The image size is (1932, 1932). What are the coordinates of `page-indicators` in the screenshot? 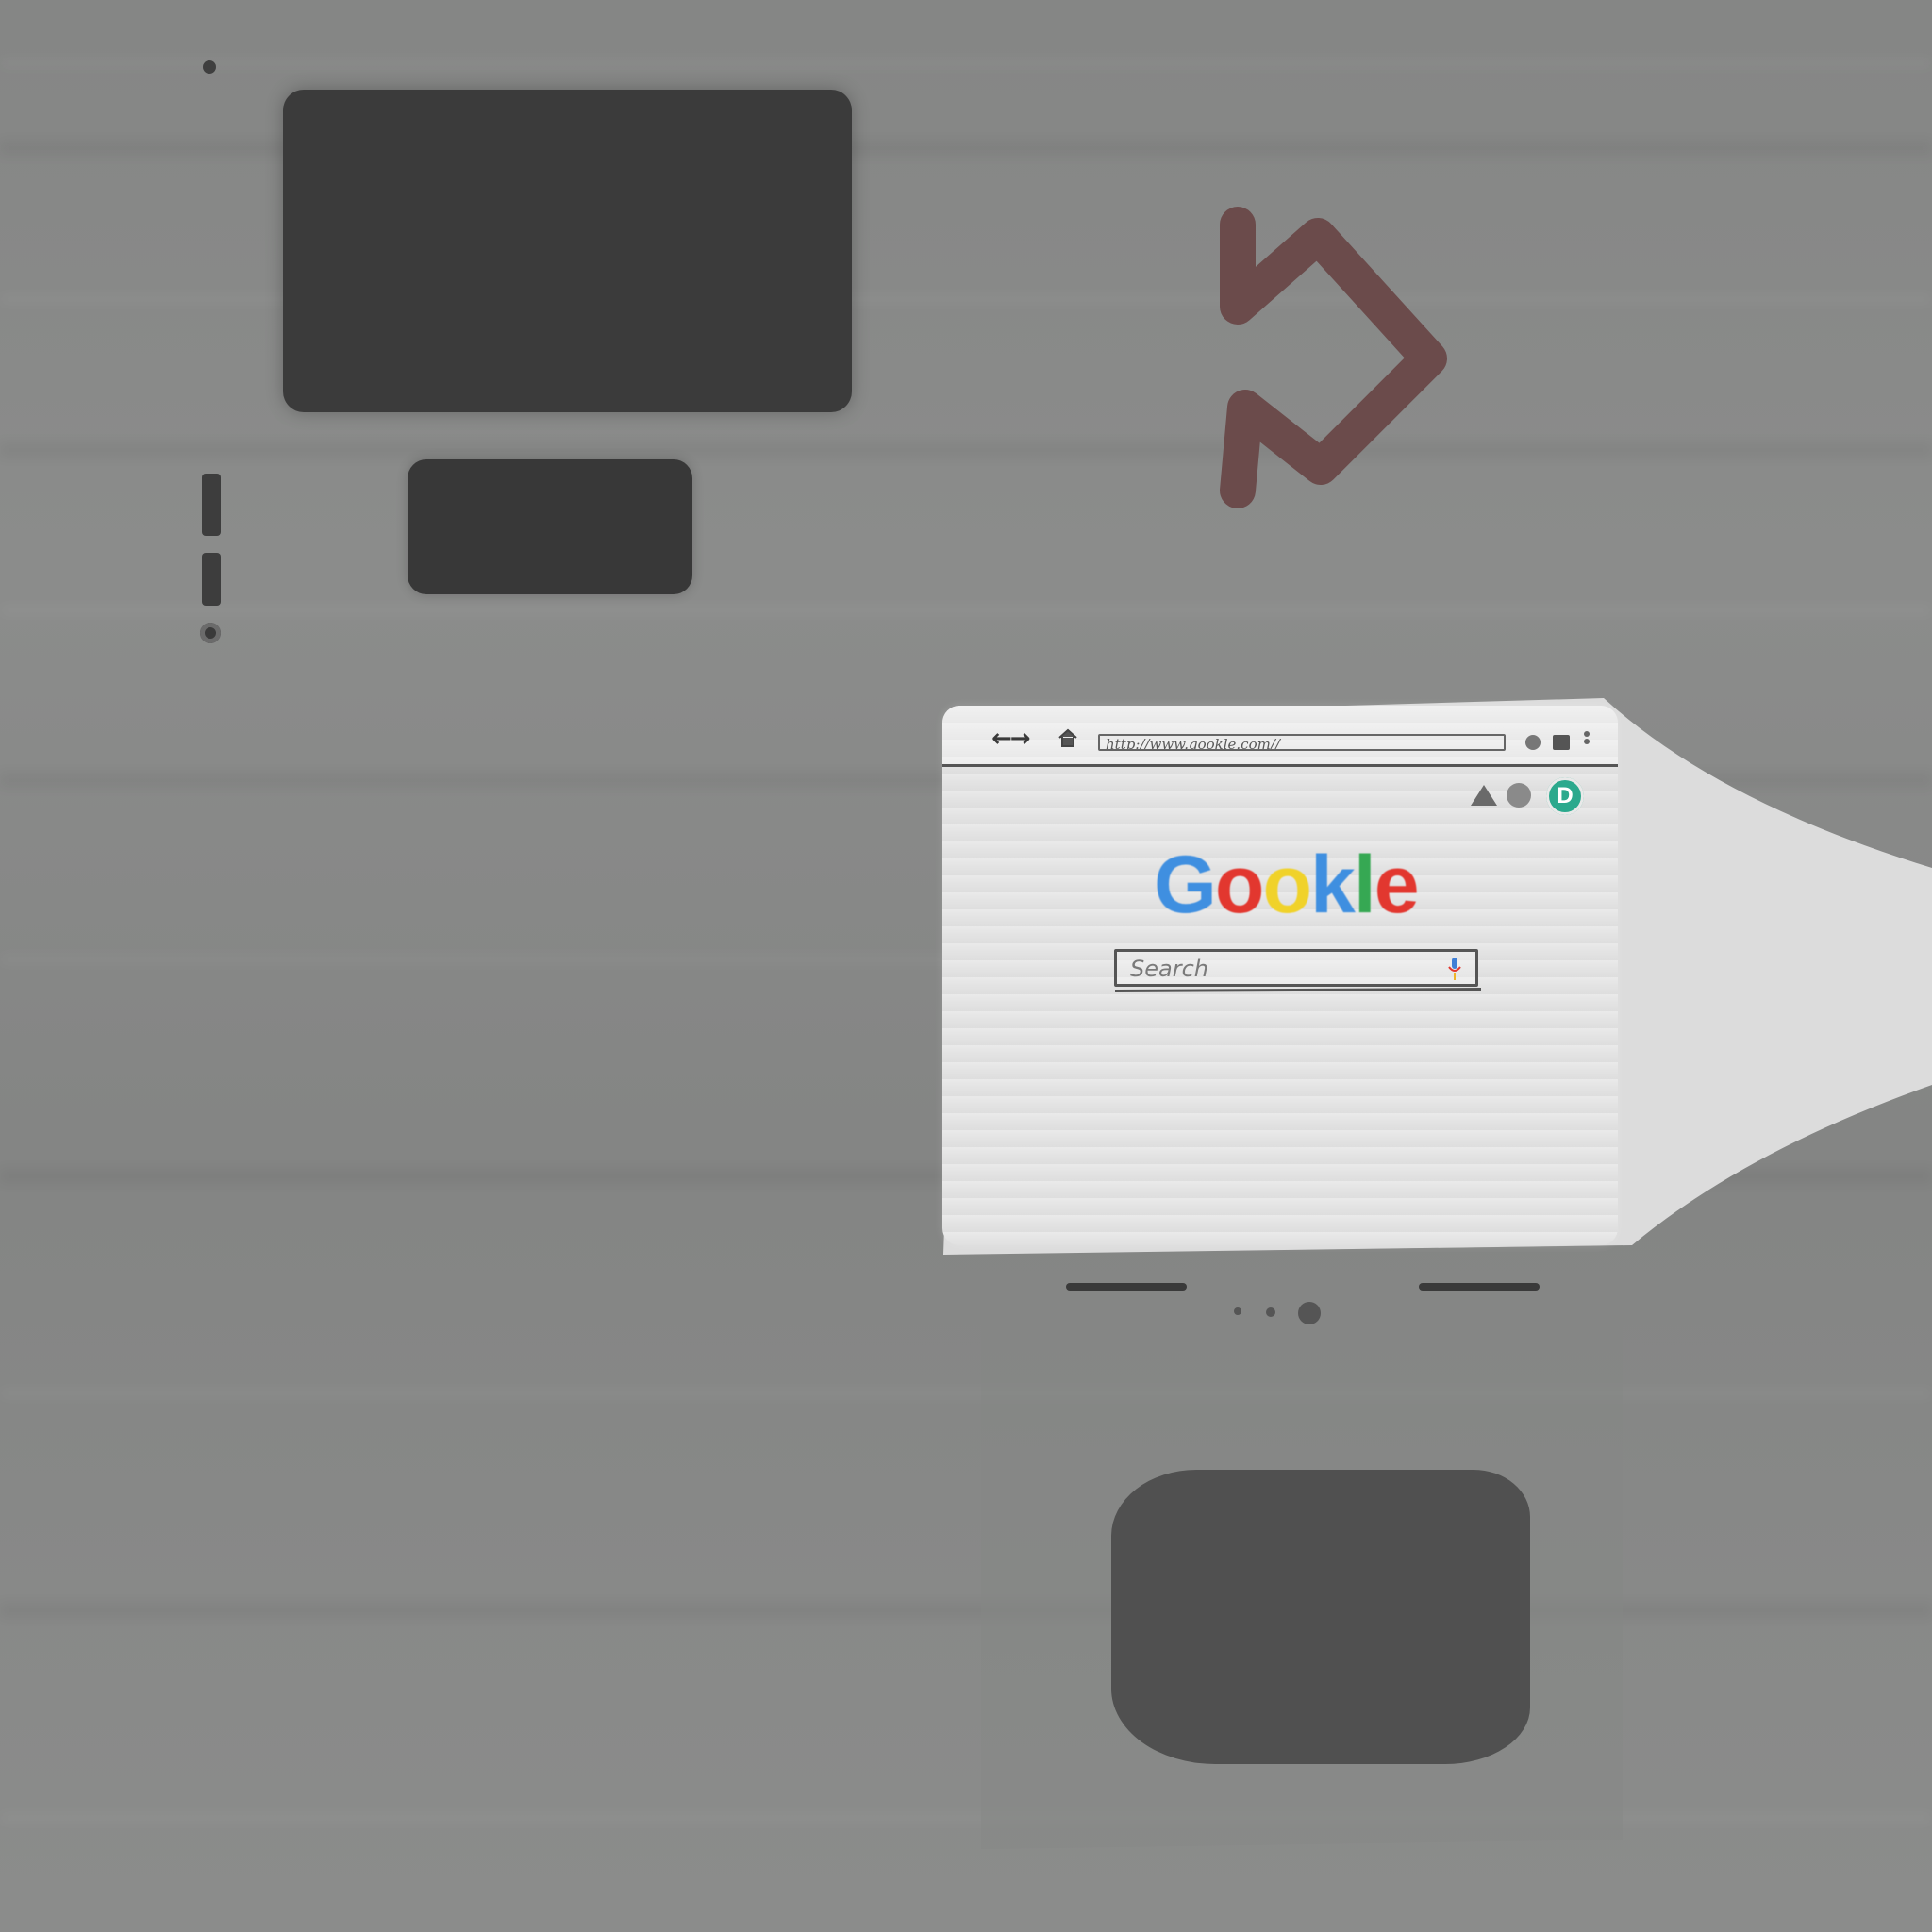 It's located at (1312, 1304).